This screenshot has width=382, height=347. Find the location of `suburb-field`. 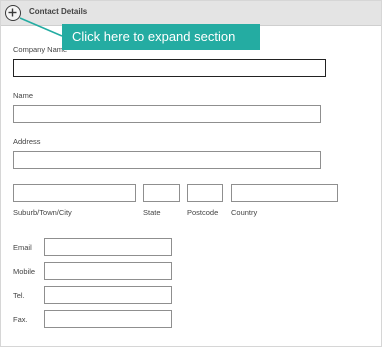

suburb-field is located at coordinates (74, 193).